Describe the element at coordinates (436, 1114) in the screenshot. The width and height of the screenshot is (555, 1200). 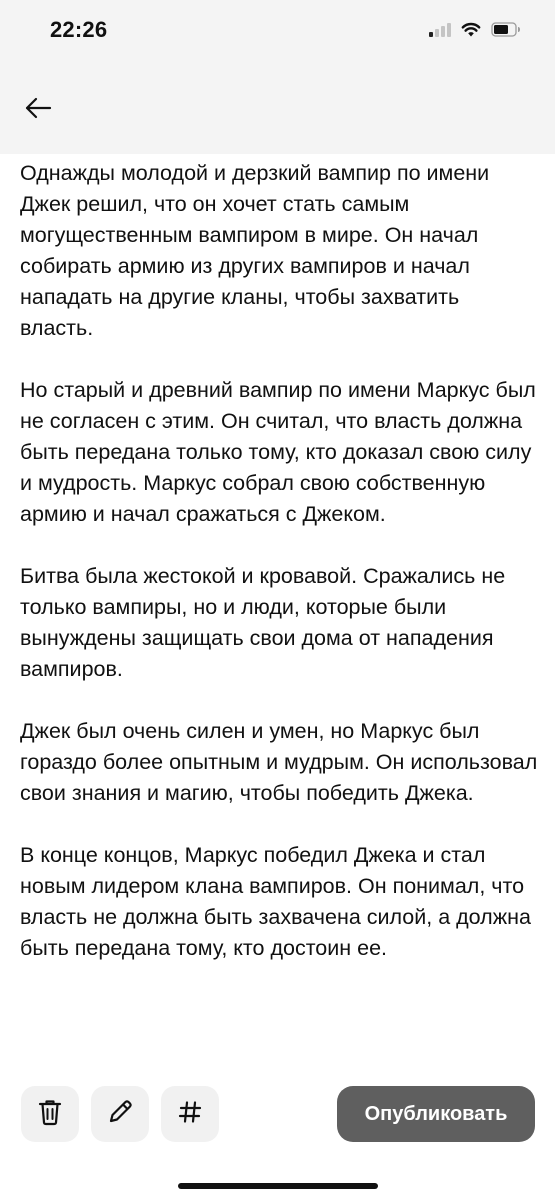
I see `publish-button: Опубликовать` at that location.